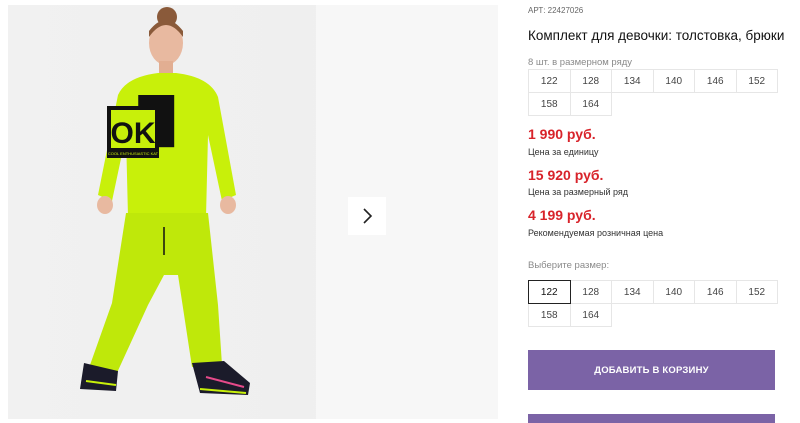 The height and width of the screenshot is (423, 800). I want to click on next-image-button, so click(367, 216).